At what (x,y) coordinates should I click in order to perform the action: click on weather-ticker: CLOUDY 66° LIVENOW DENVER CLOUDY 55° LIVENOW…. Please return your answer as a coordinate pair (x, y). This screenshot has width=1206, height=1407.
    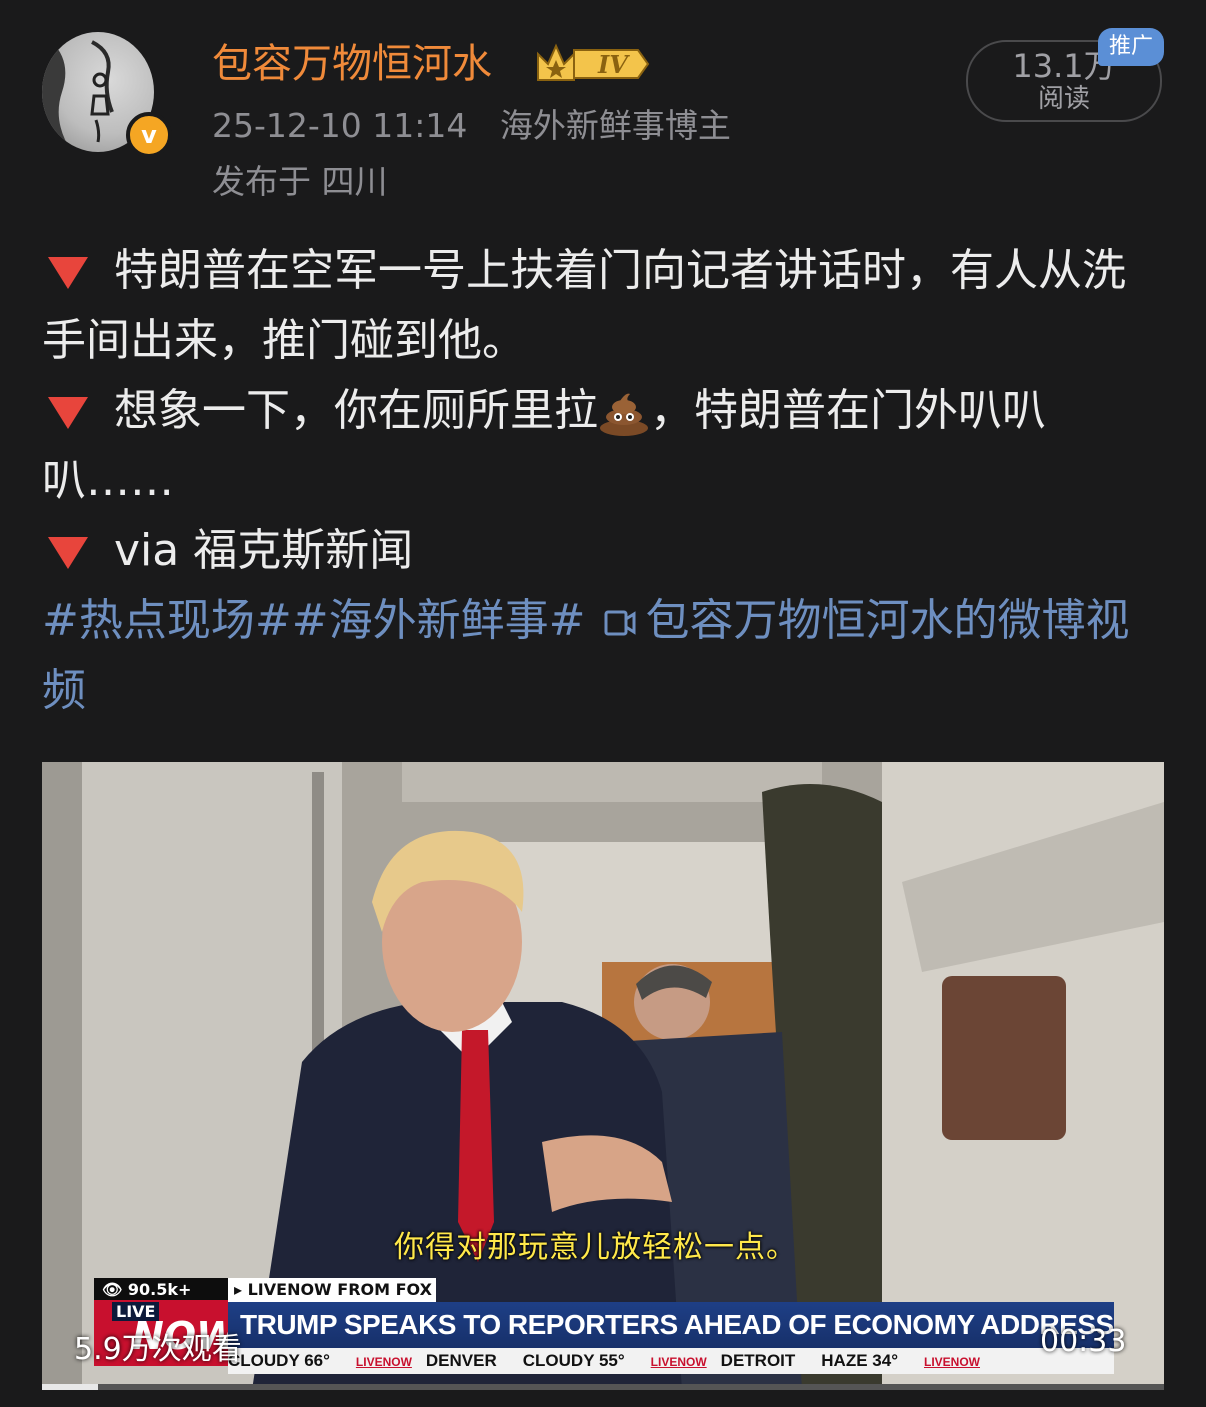
    Looking at the image, I should click on (671, 1361).